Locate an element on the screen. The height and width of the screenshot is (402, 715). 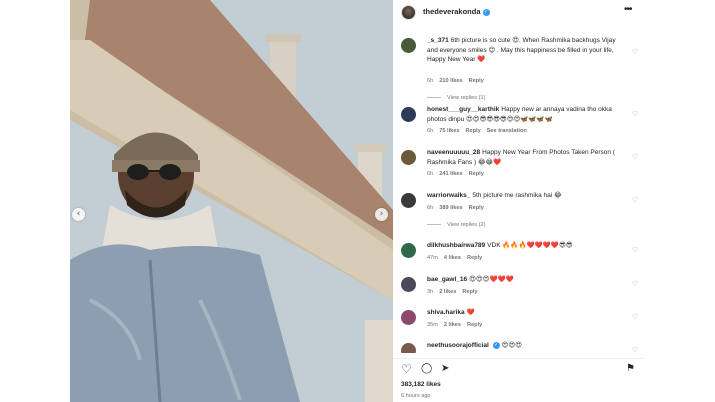
comment-likes: 75 likes is located at coordinates (449, 131).